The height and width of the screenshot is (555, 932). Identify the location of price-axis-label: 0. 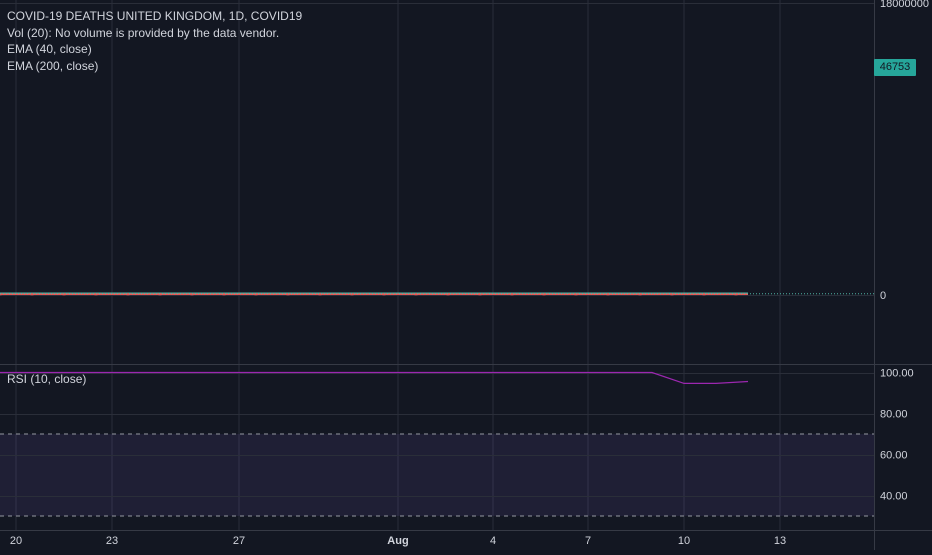
(883, 296).